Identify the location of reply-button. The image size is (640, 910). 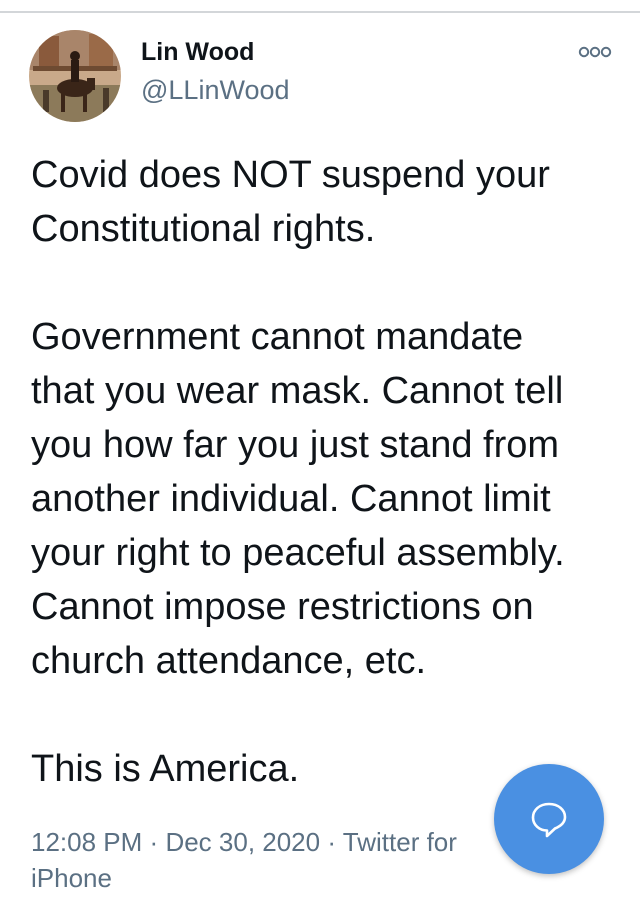
(549, 819).